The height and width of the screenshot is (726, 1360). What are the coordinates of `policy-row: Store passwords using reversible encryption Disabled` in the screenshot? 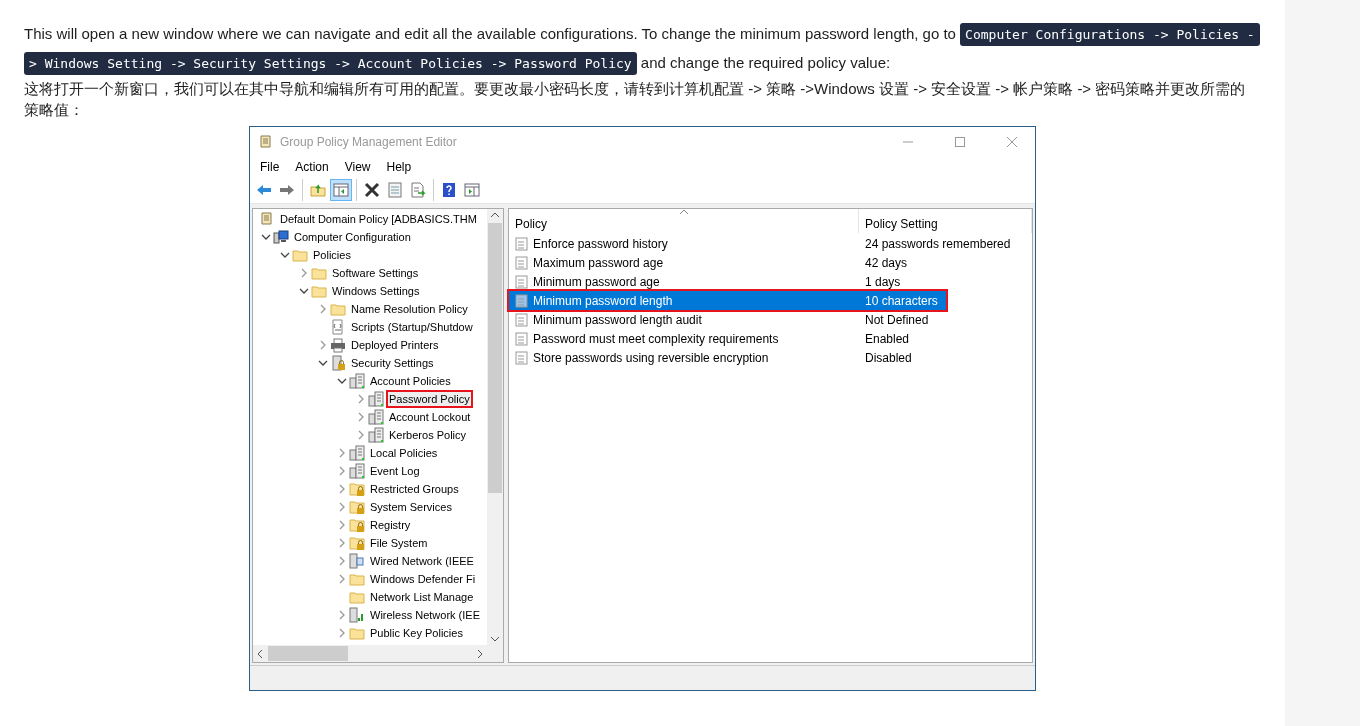 It's located at (770, 357).